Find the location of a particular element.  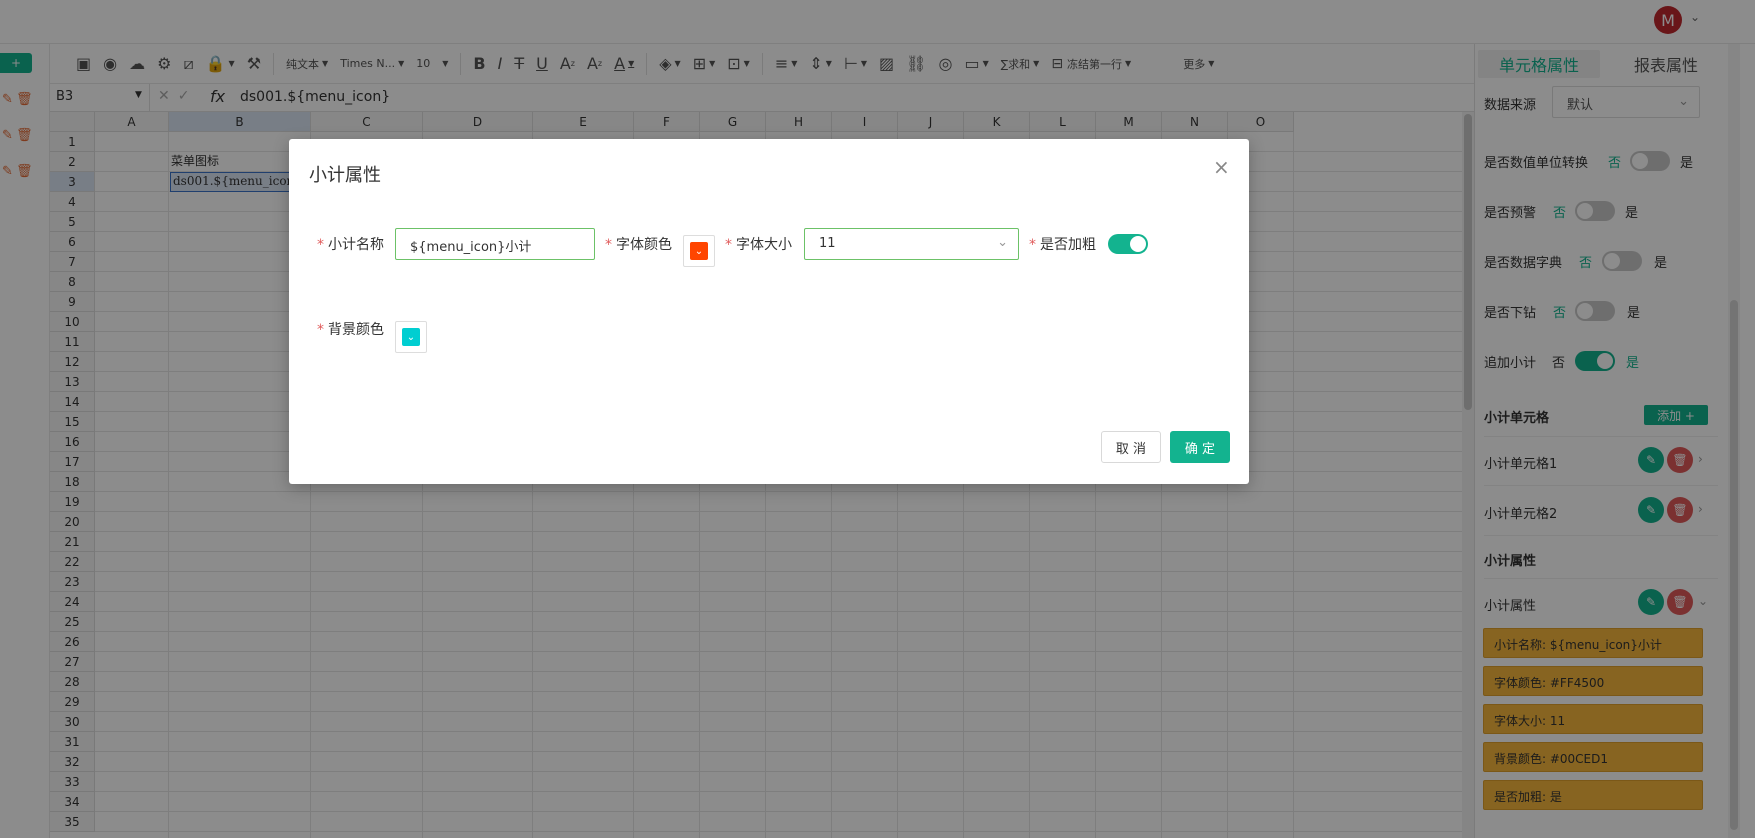

cancel-button: 取 消 is located at coordinates (1131, 447).